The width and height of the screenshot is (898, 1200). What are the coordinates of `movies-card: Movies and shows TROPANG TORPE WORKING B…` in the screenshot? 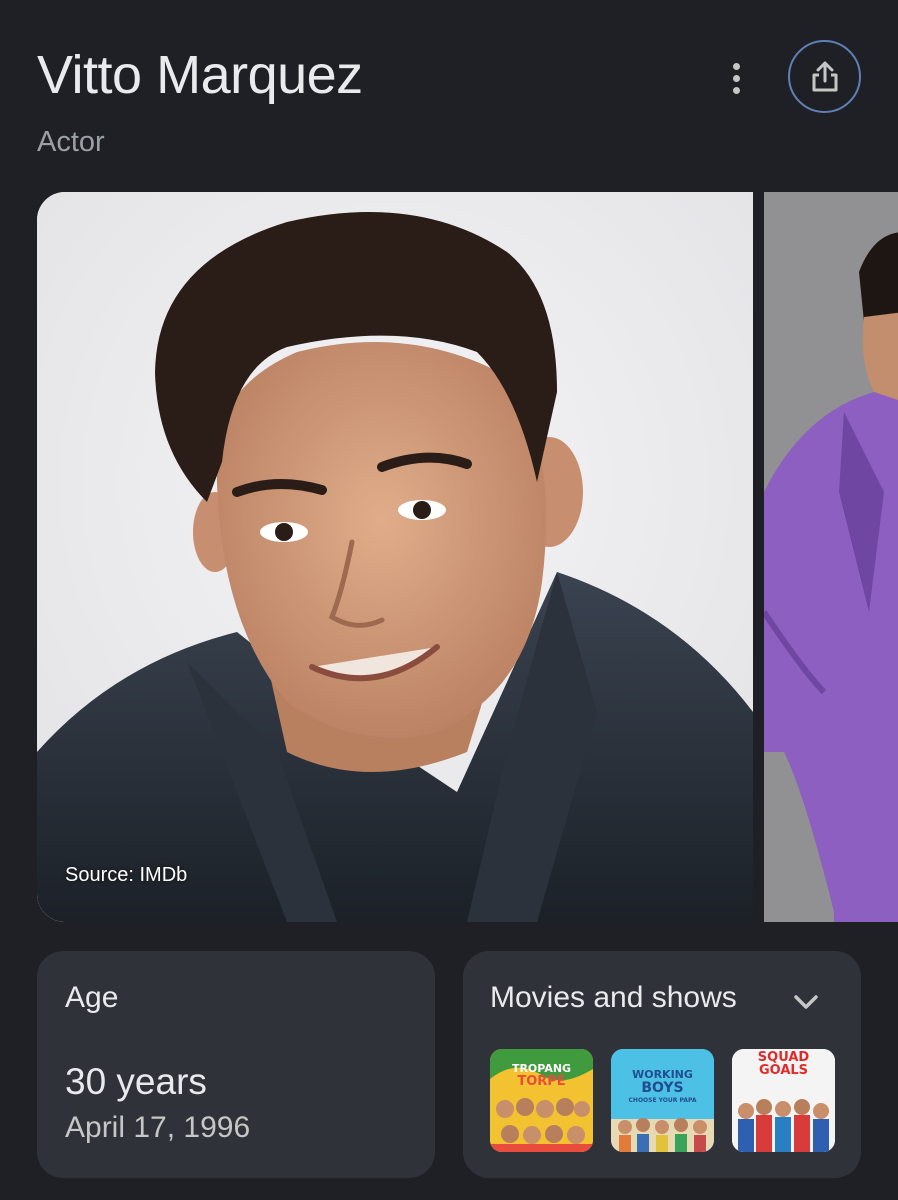 It's located at (662, 1064).